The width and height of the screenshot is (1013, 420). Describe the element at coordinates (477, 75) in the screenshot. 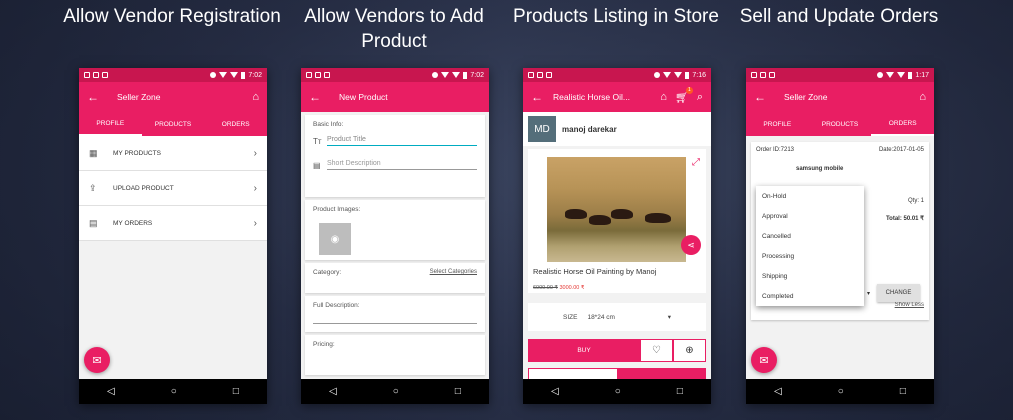

I see `clock: 7:02` at that location.